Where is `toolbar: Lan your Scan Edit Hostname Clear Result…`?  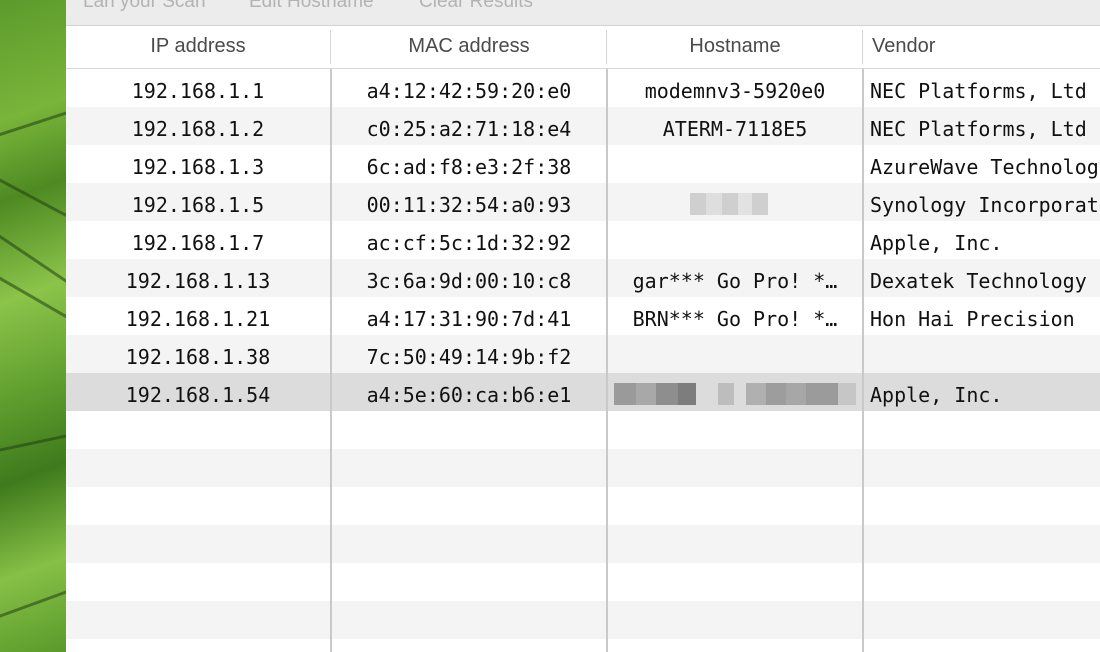 toolbar: Lan your Scan Edit Hostname Clear Result… is located at coordinates (583, 13).